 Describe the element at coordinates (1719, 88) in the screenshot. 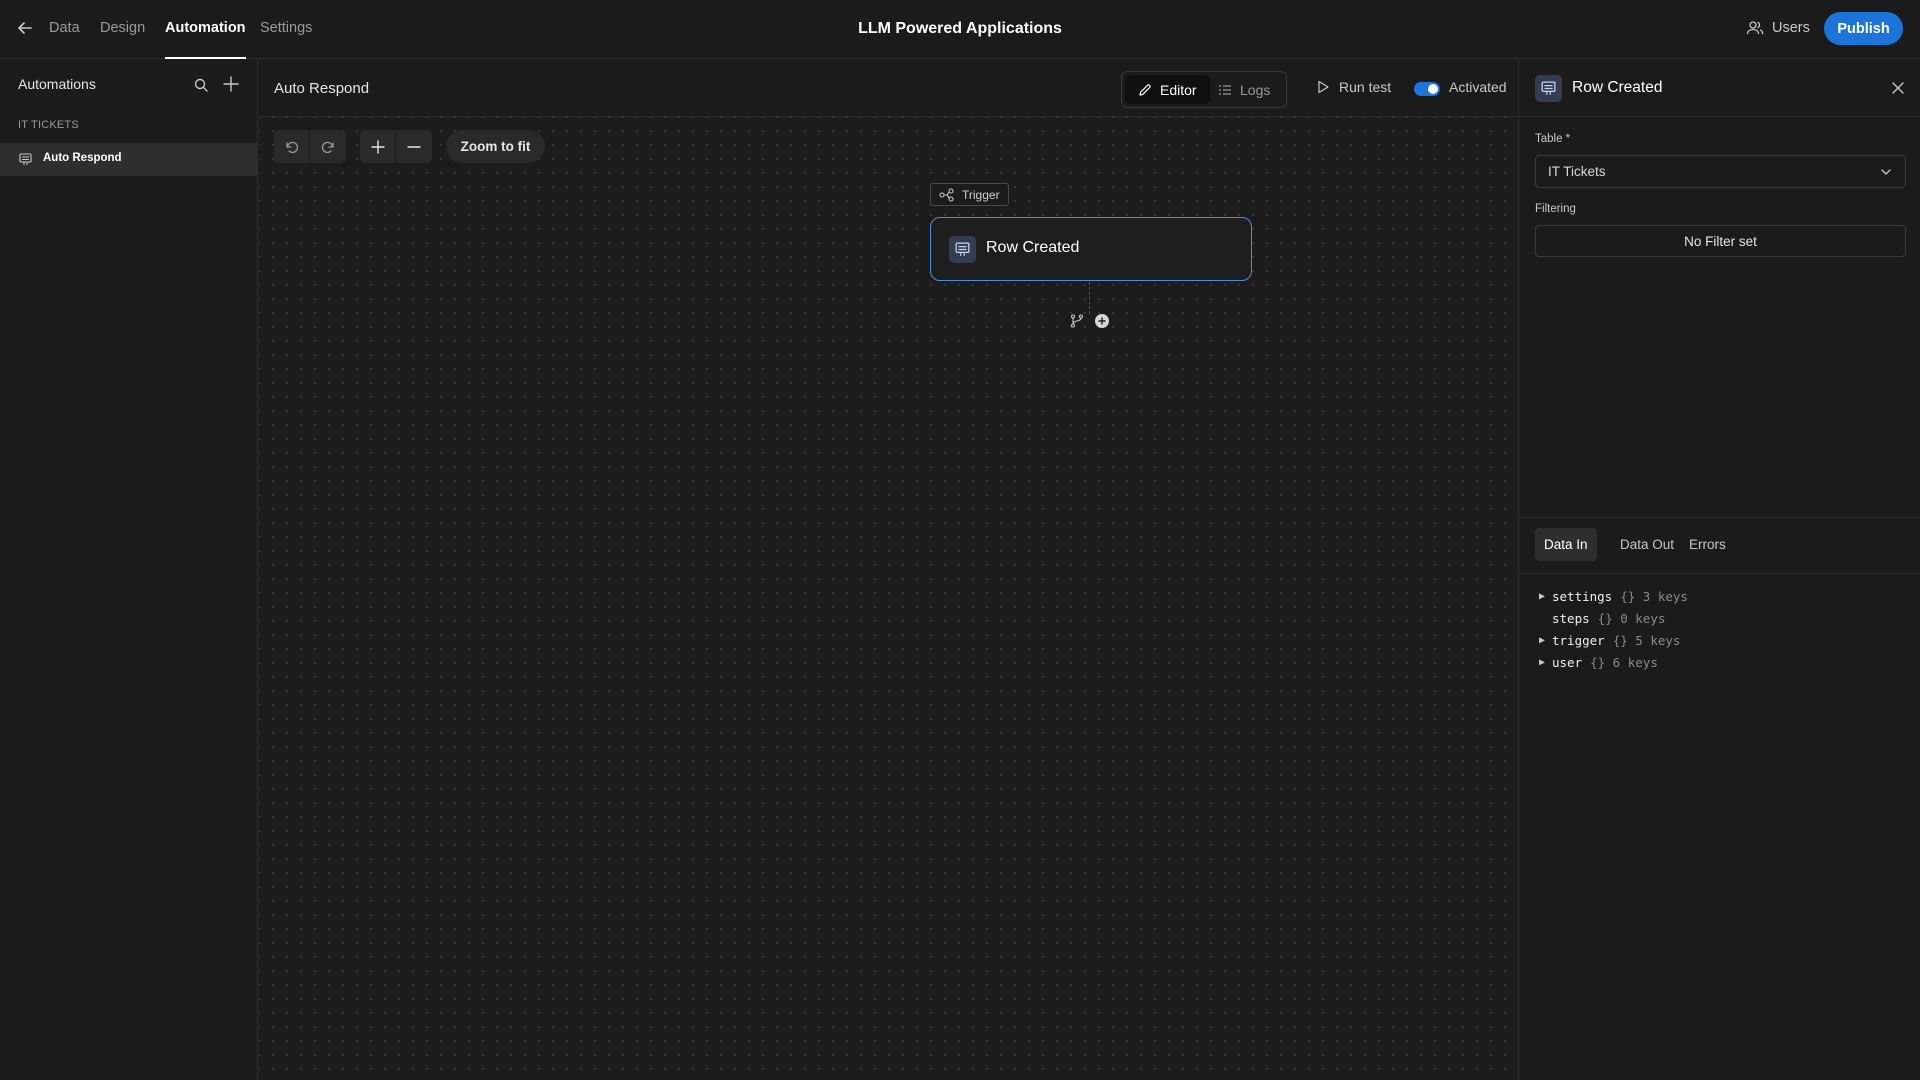

I see `panel-header: Row Created` at that location.